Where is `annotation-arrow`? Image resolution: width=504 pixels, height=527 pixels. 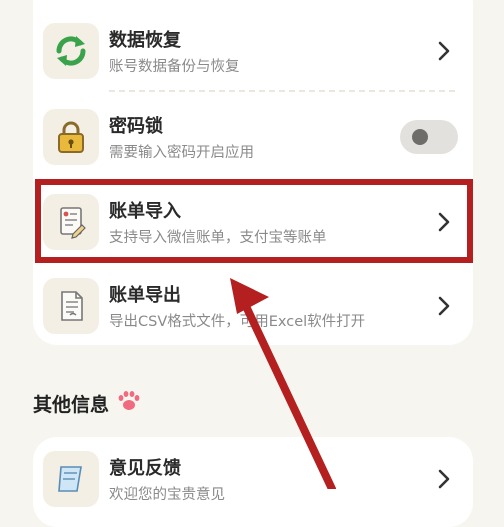
annotation-arrow is located at coordinates (283, 383).